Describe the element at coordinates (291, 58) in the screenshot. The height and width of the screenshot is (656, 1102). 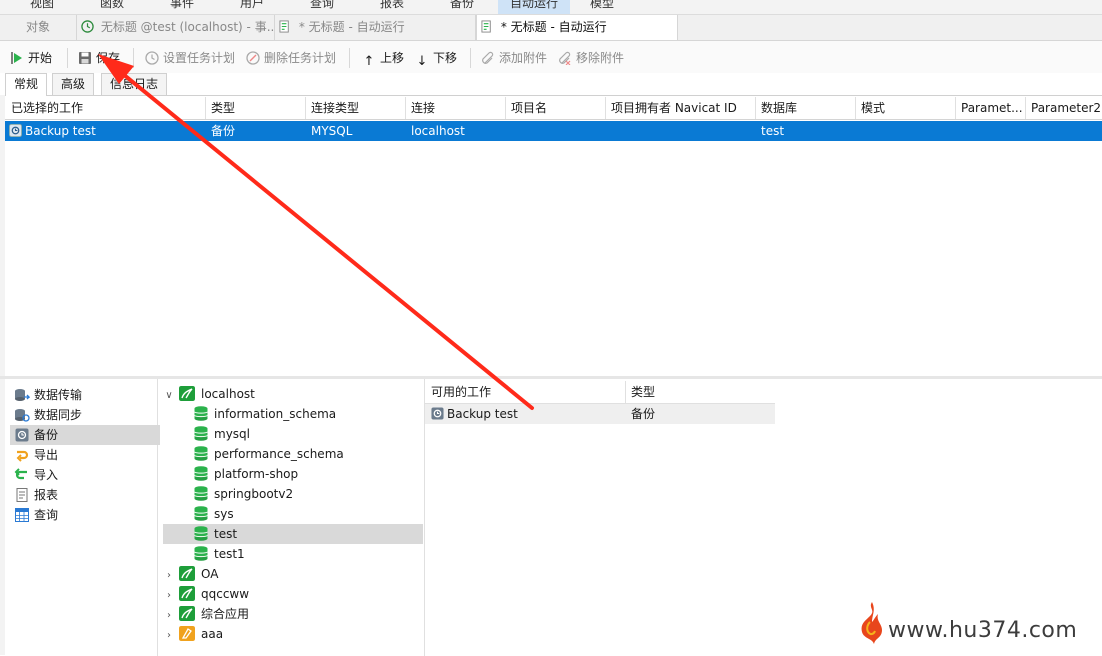
I see `delete-schedule-button: 删除任务计划` at that location.